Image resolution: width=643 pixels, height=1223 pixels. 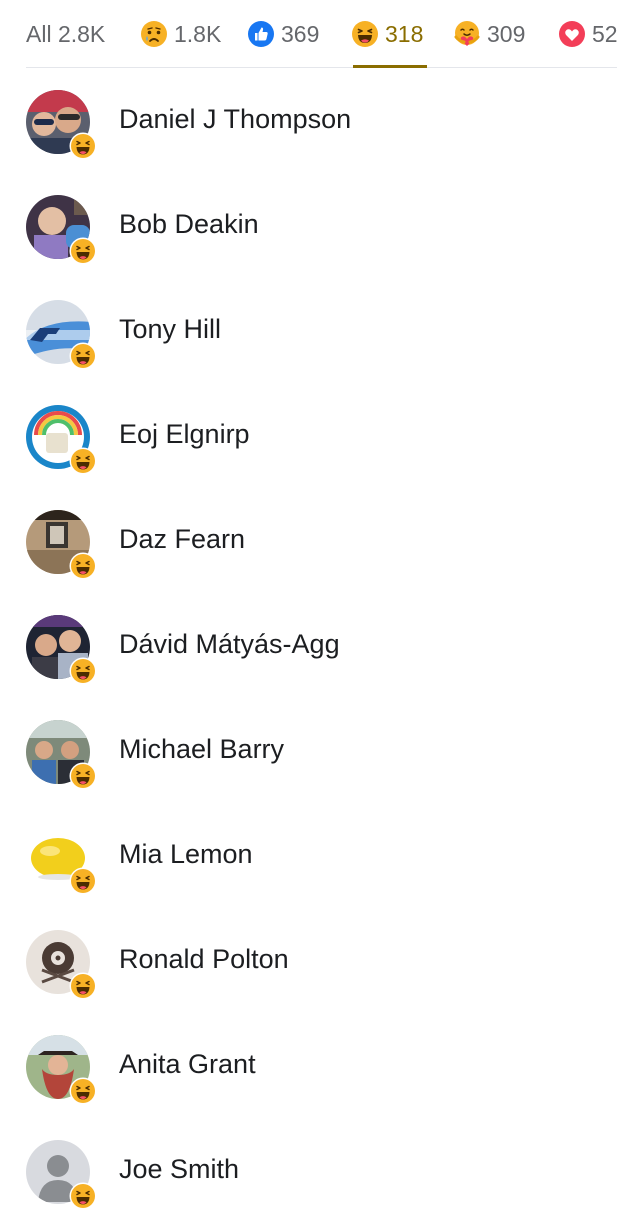 I want to click on person-name: Mia Lemon, so click(x=186, y=854).